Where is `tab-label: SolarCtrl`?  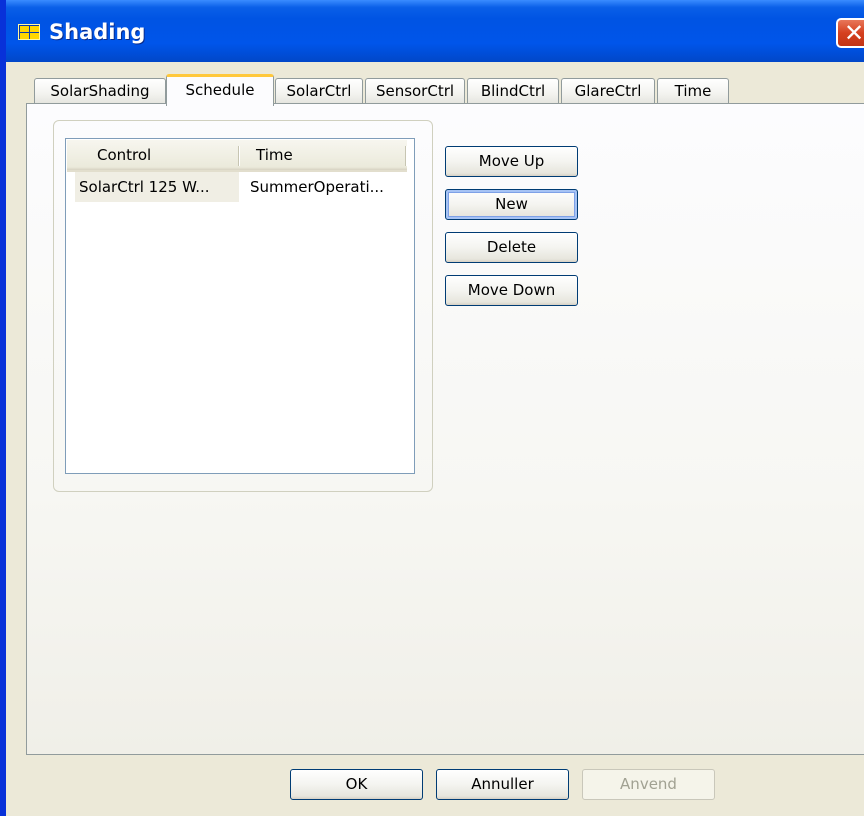
tab-label: SolarCtrl is located at coordinates (319, 91).